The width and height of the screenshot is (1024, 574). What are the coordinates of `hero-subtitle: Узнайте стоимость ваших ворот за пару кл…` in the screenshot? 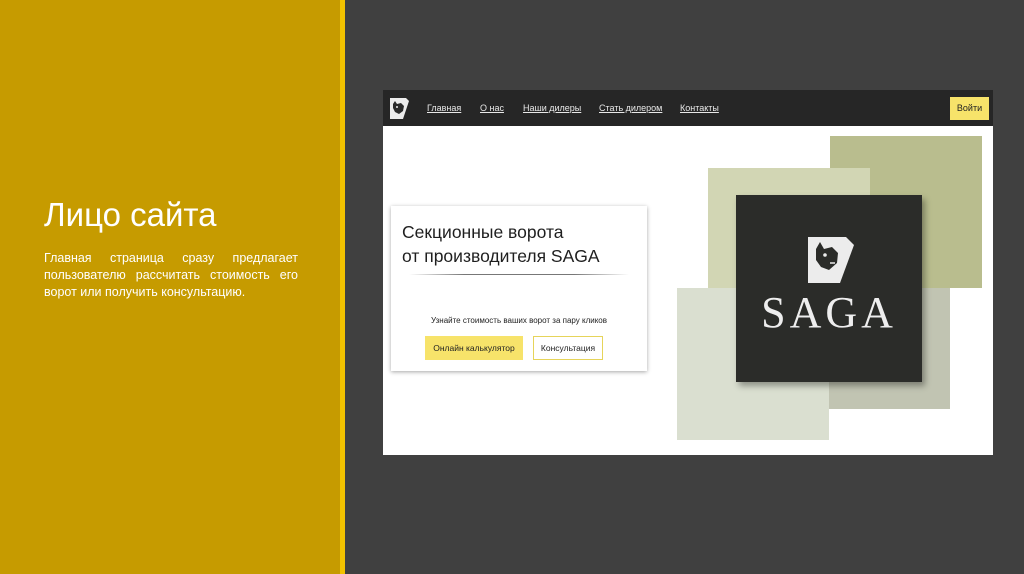 It's located at (519, 320).